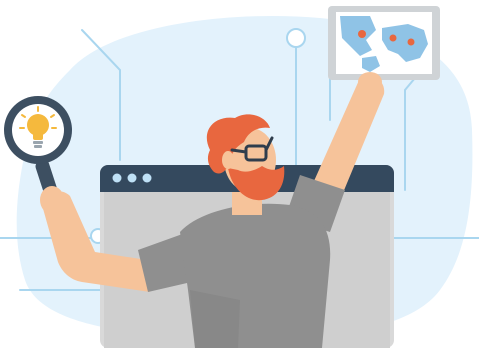  I want to click on right-hand, so click(370, 82).